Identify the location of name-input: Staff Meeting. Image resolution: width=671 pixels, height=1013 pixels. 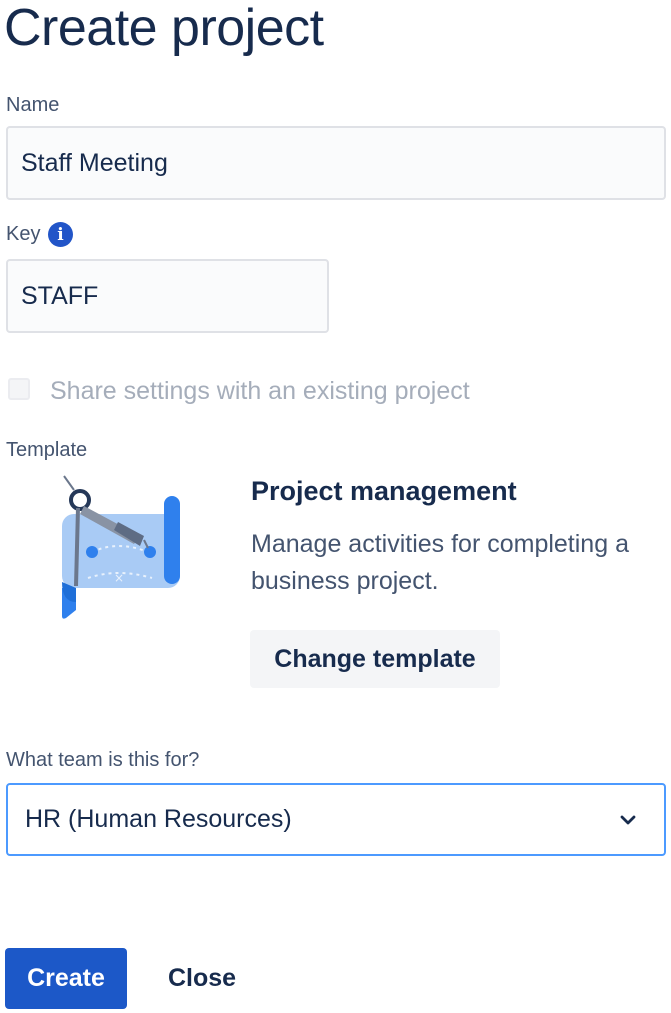
(336, 163).